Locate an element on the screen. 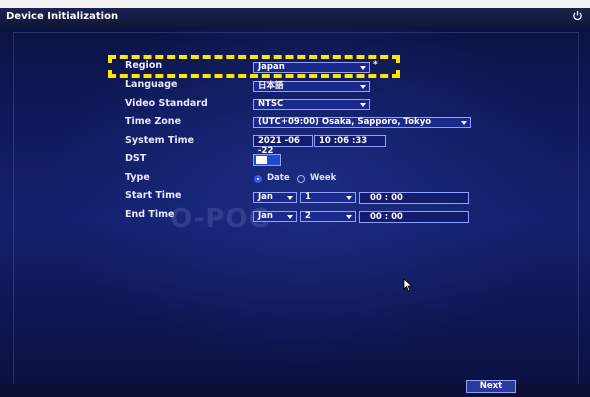 The image size is (590, 397). type-date-radio is located at coordinates (258, 179).